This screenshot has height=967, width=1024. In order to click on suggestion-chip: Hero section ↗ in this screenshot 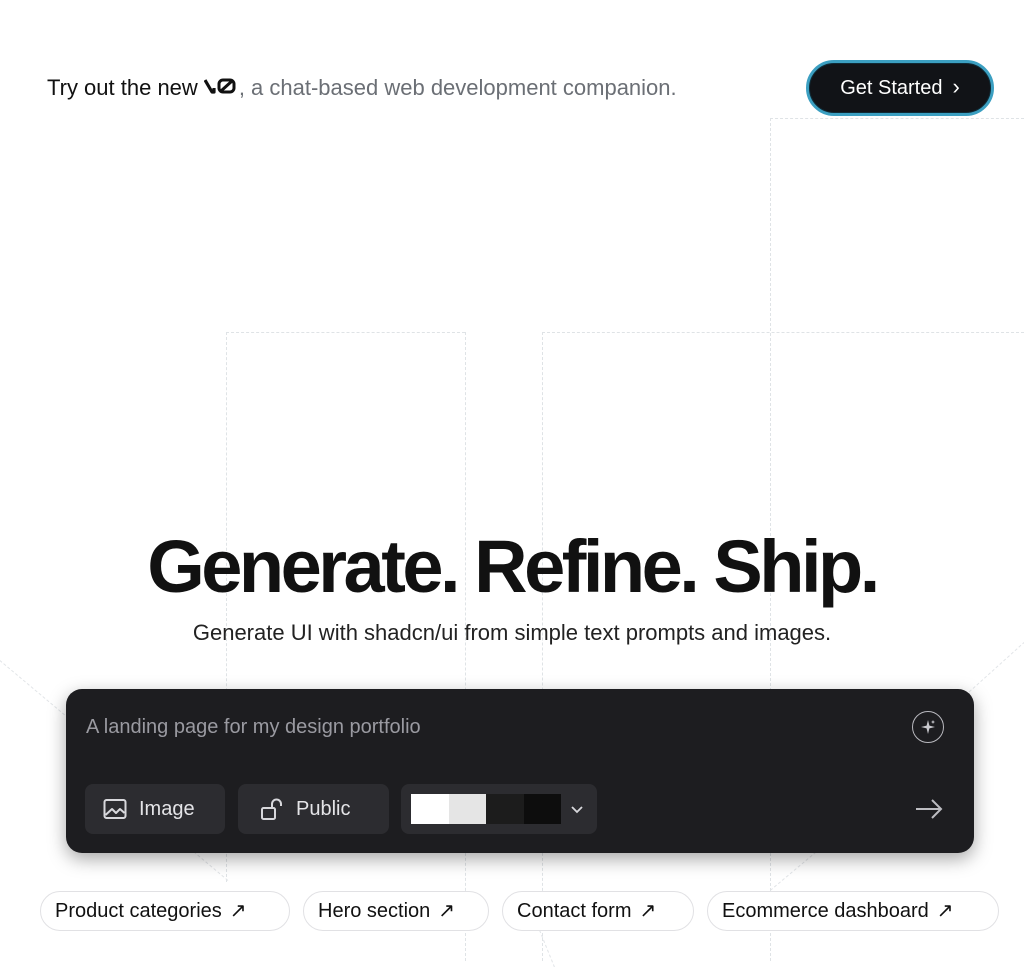, I will do `click(396, 911)`.